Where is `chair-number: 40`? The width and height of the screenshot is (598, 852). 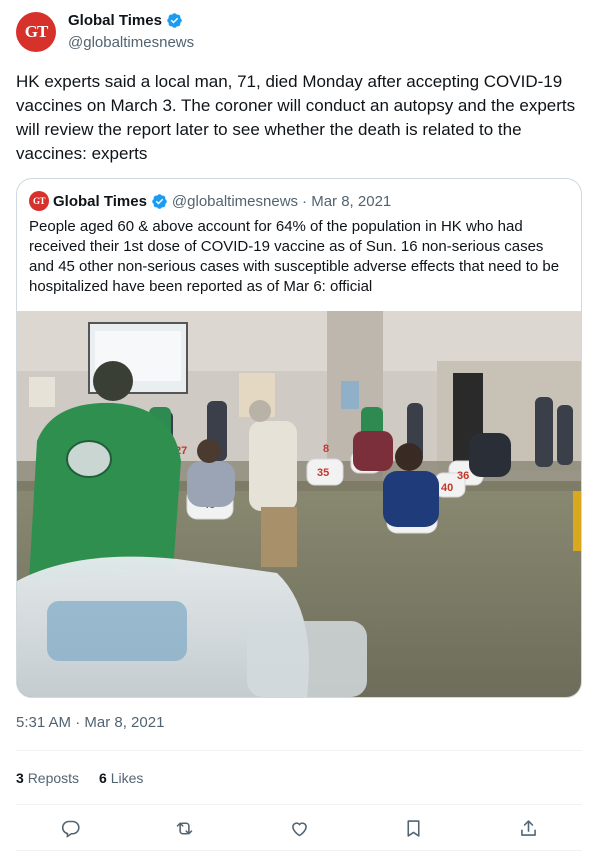
chair-number: 40 is located at coordinates (447, 488).